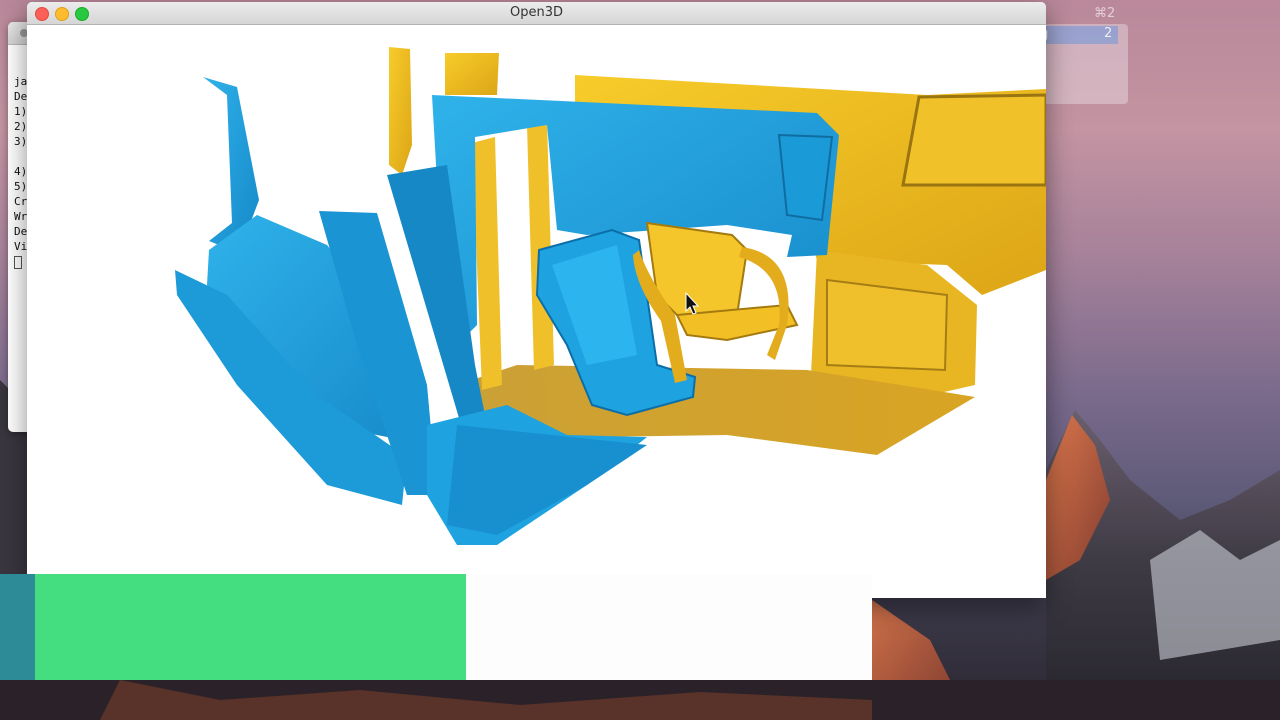  I want to click on terminal-line: Vi, so click(21, 246).